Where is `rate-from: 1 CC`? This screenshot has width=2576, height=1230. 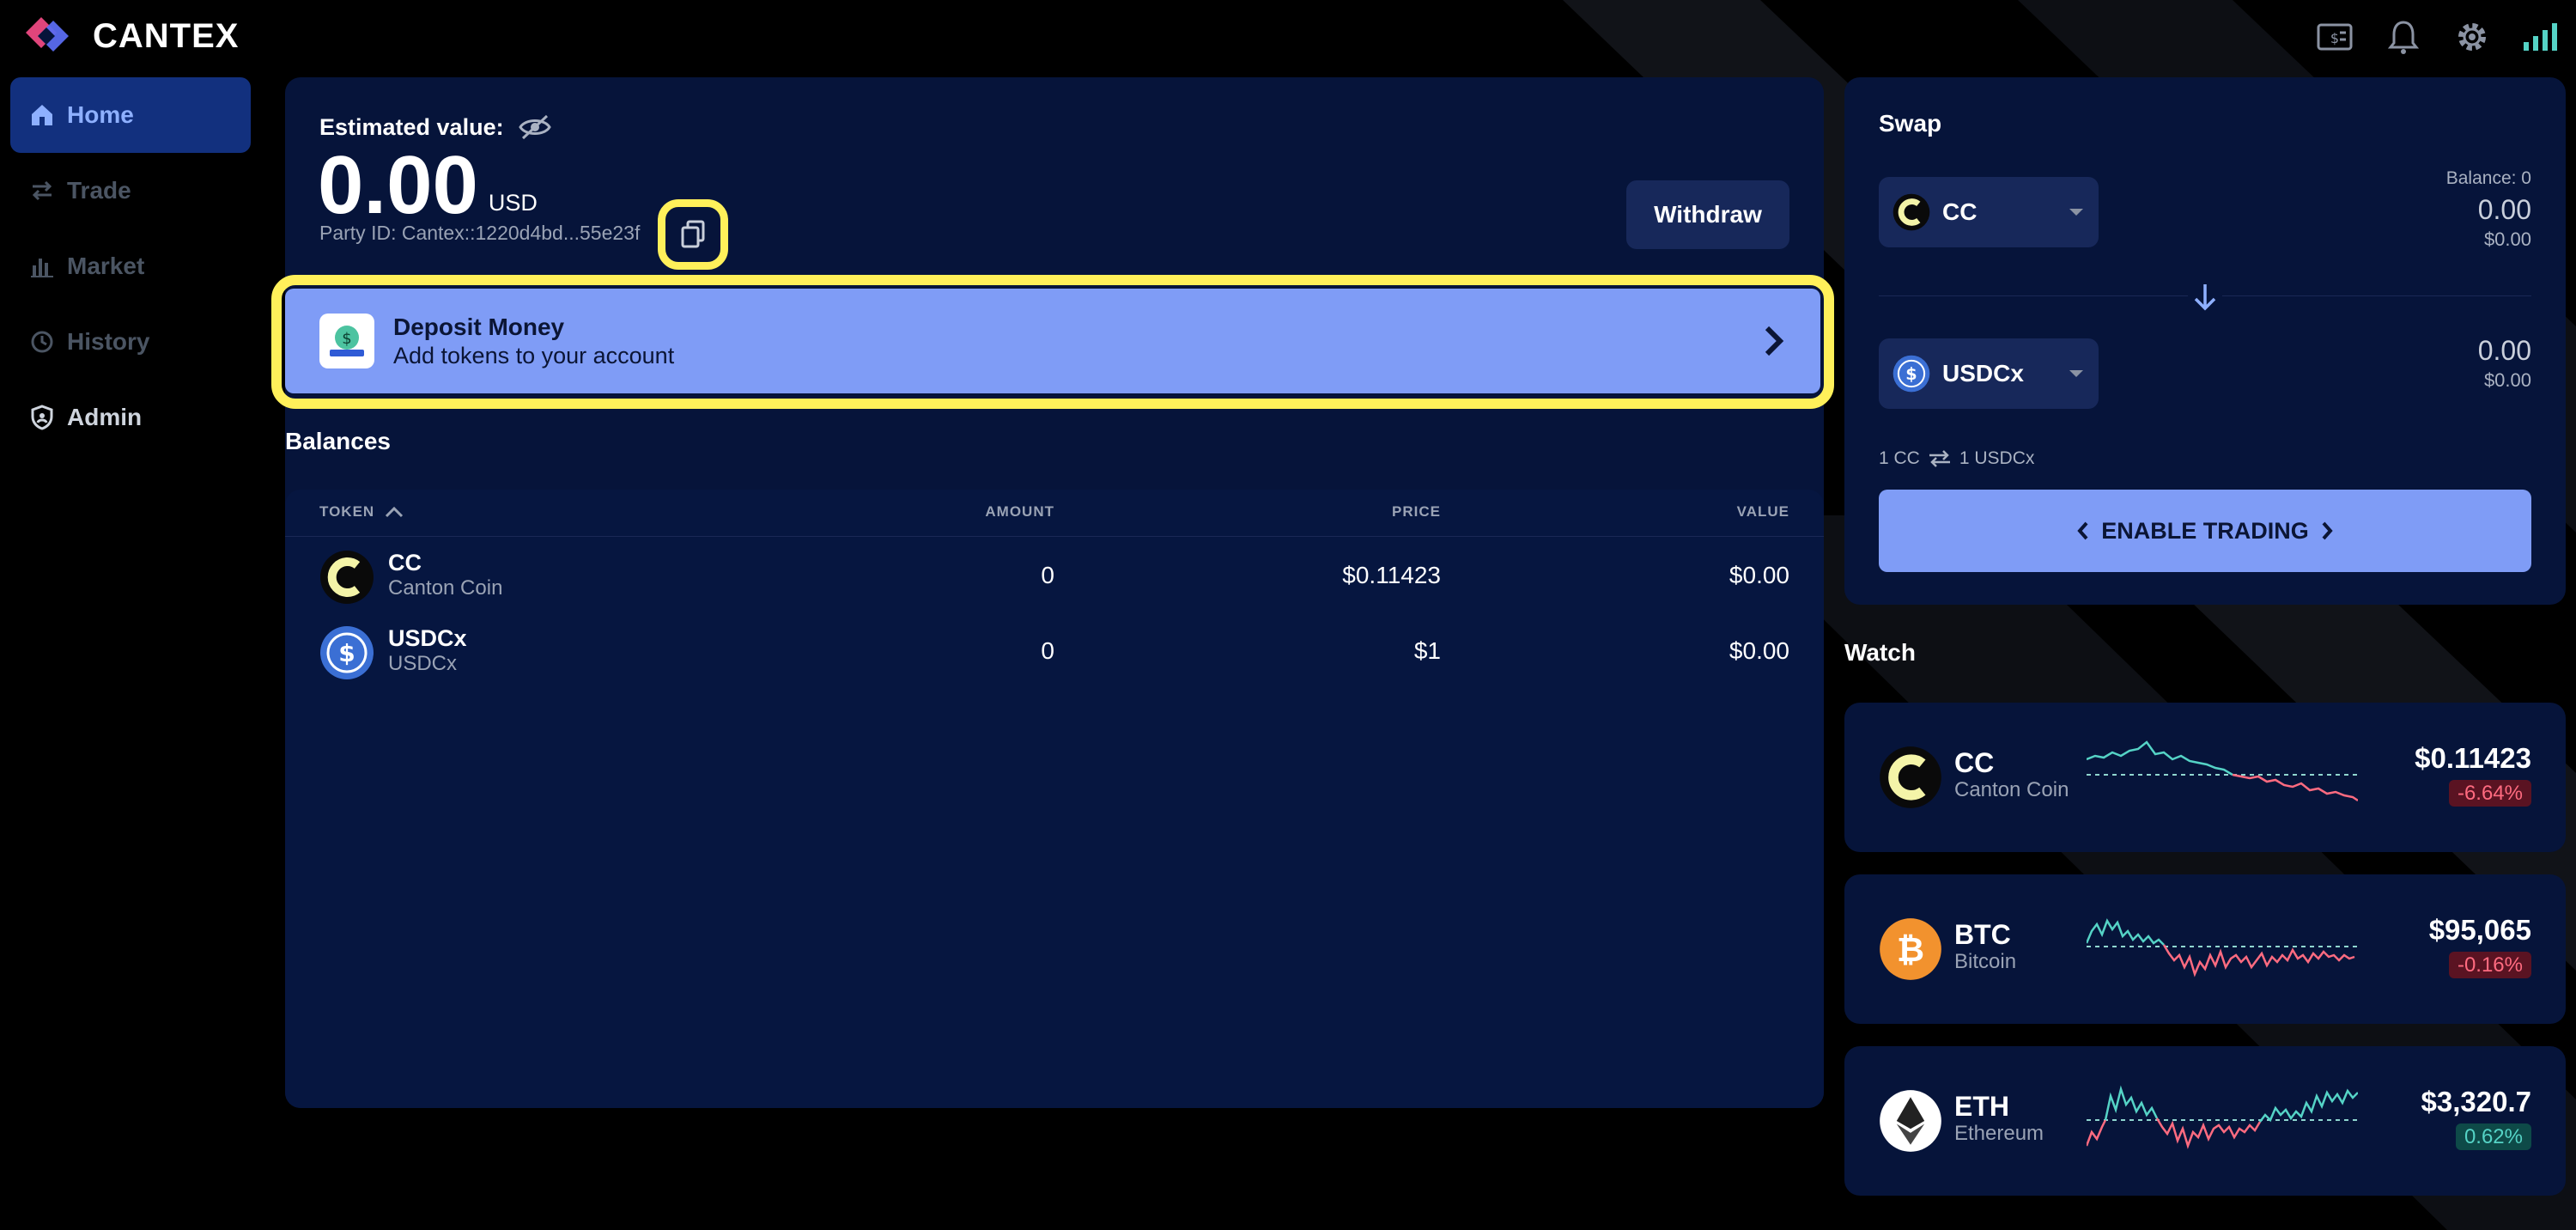
rate-from: 1 CC is located at coordinates (1900, 458).